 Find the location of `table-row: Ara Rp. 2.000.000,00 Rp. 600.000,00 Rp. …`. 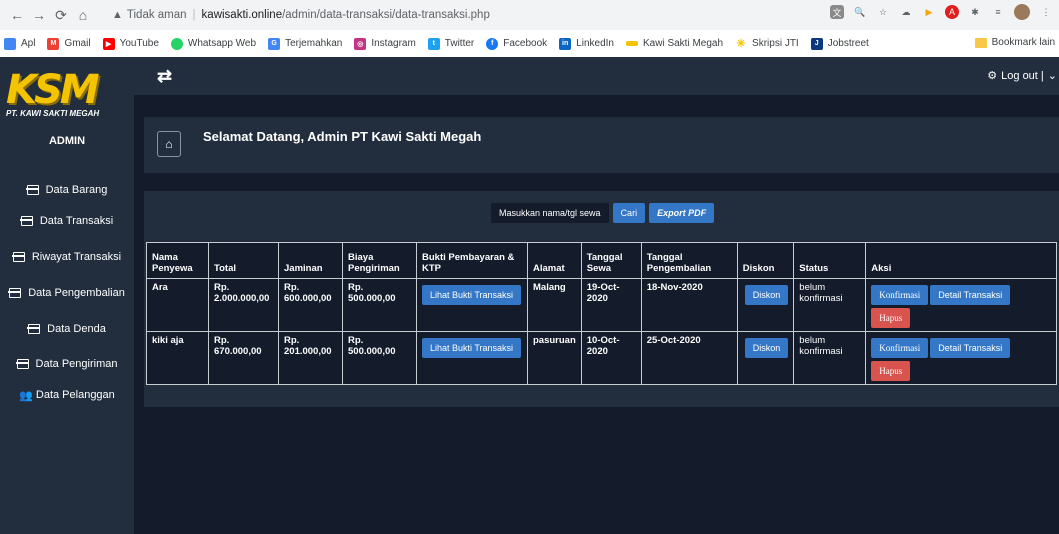

table-row: Ara Rp. 2.000.000,00 Rp. 600.000,00 Rp. … is located at coordinates (601, 305).